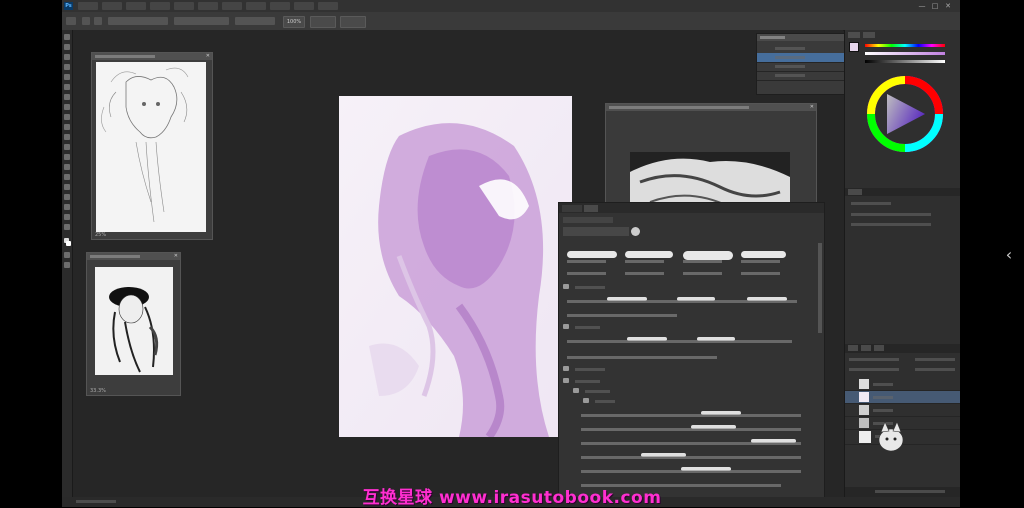 The image size is (1024, 508). I want to click on blend-mode-select, so click(874, 359).